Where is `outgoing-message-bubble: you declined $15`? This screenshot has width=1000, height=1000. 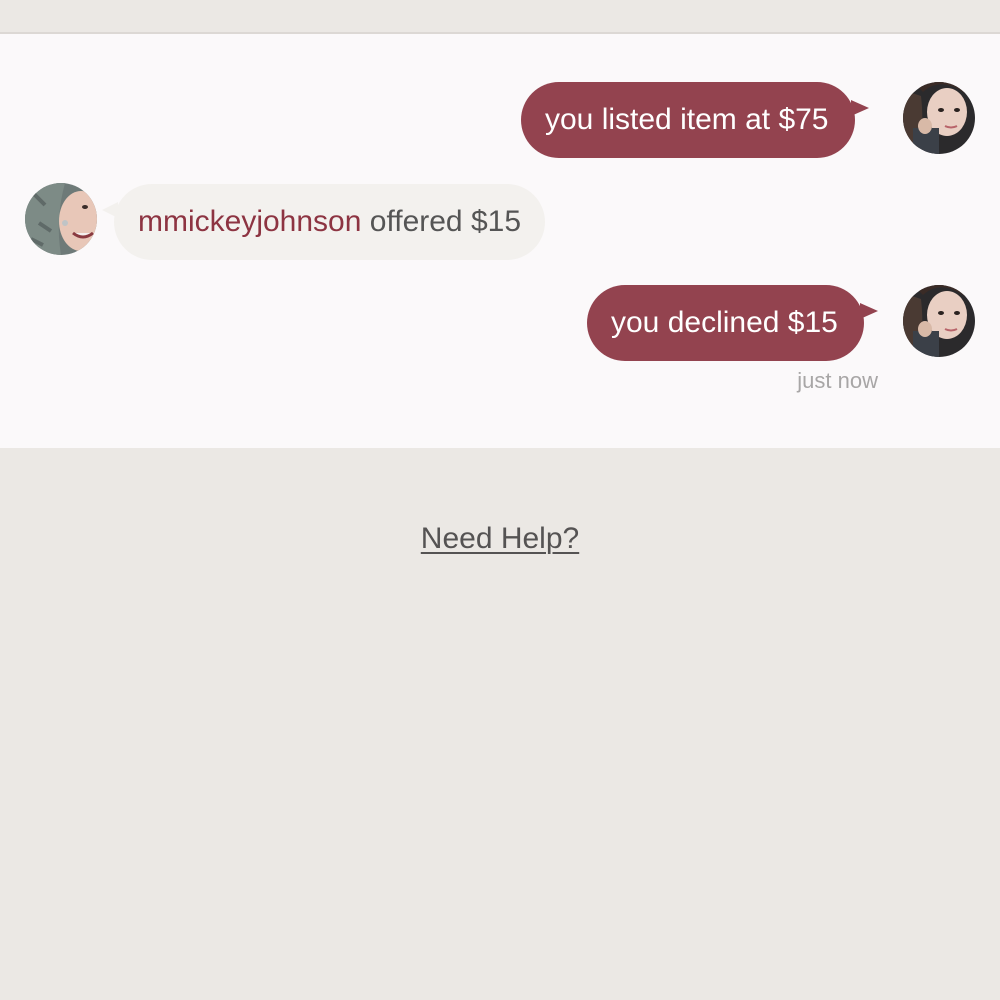 outgoing-message-bubble: you declined $15 is located at coordinates (732, 323).